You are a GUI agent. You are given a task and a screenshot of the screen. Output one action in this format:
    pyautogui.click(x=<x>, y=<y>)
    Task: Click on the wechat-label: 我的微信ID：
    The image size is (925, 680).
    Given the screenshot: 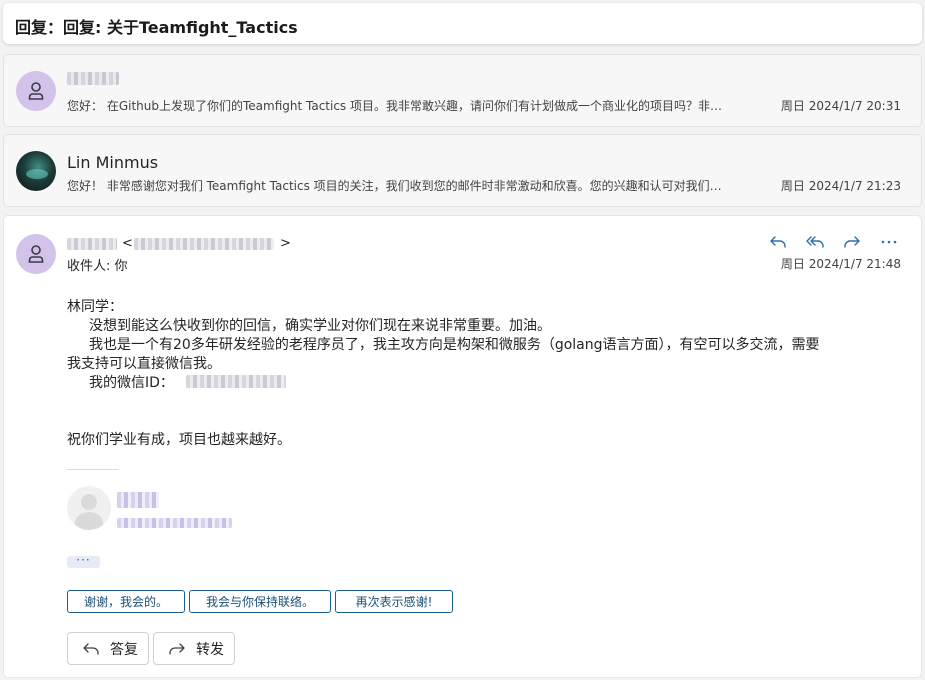 What is the action you would take?
    pyautogui.click(x=131, y=383)
    